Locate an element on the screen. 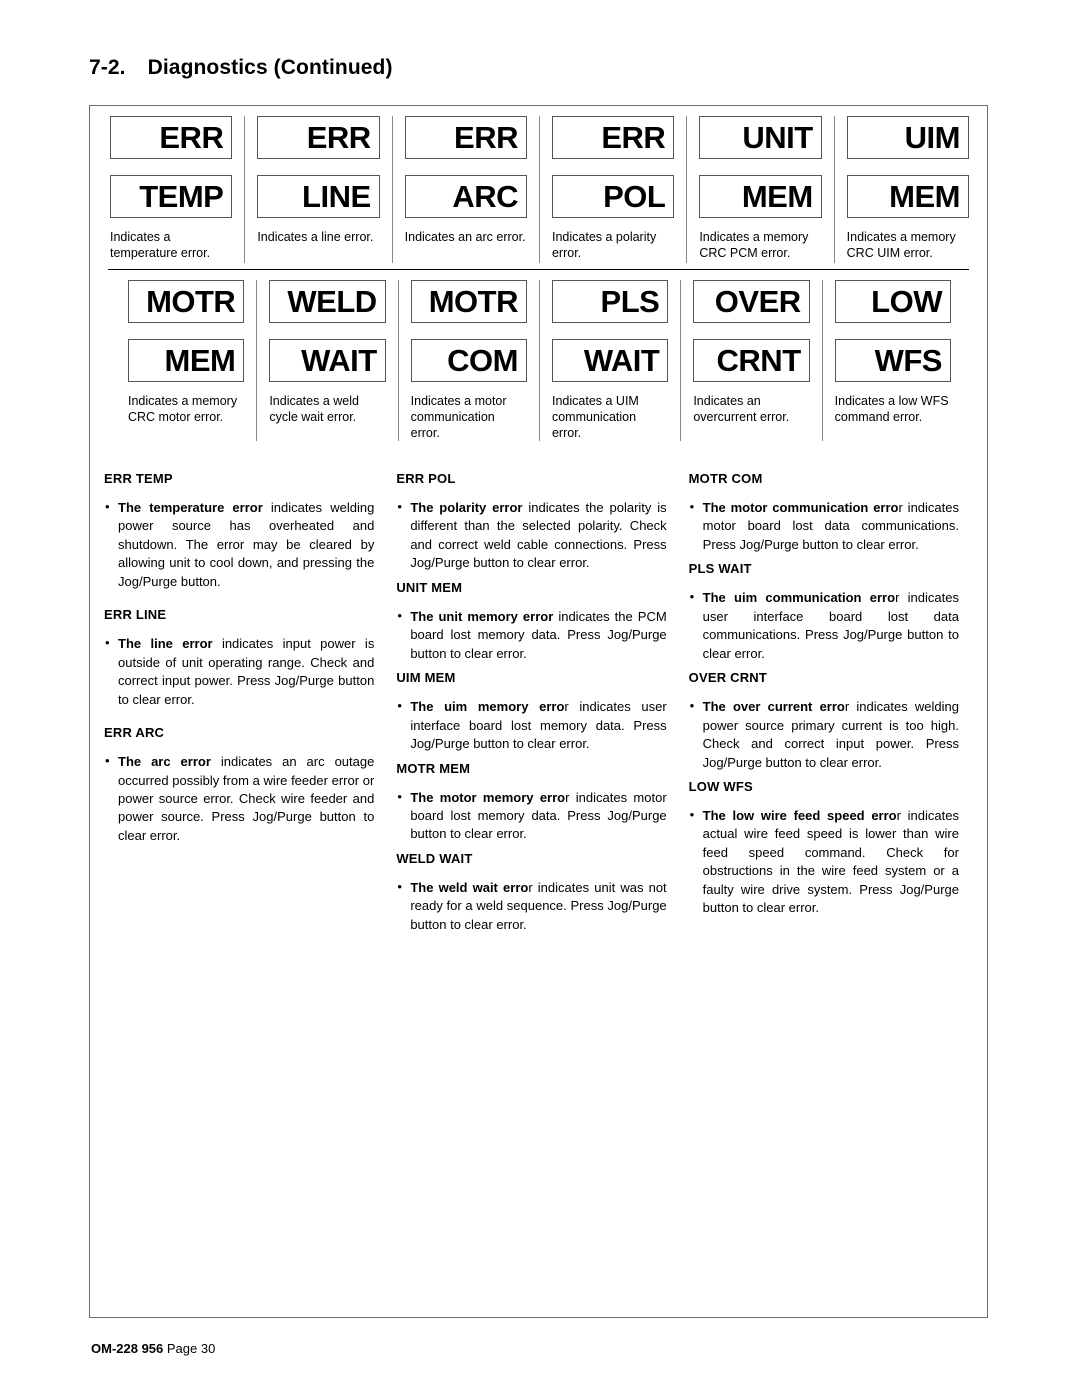 The image size is (1080, 1397). display-code-caption: Indicates an arc error. is located at coordinates (465, 237).